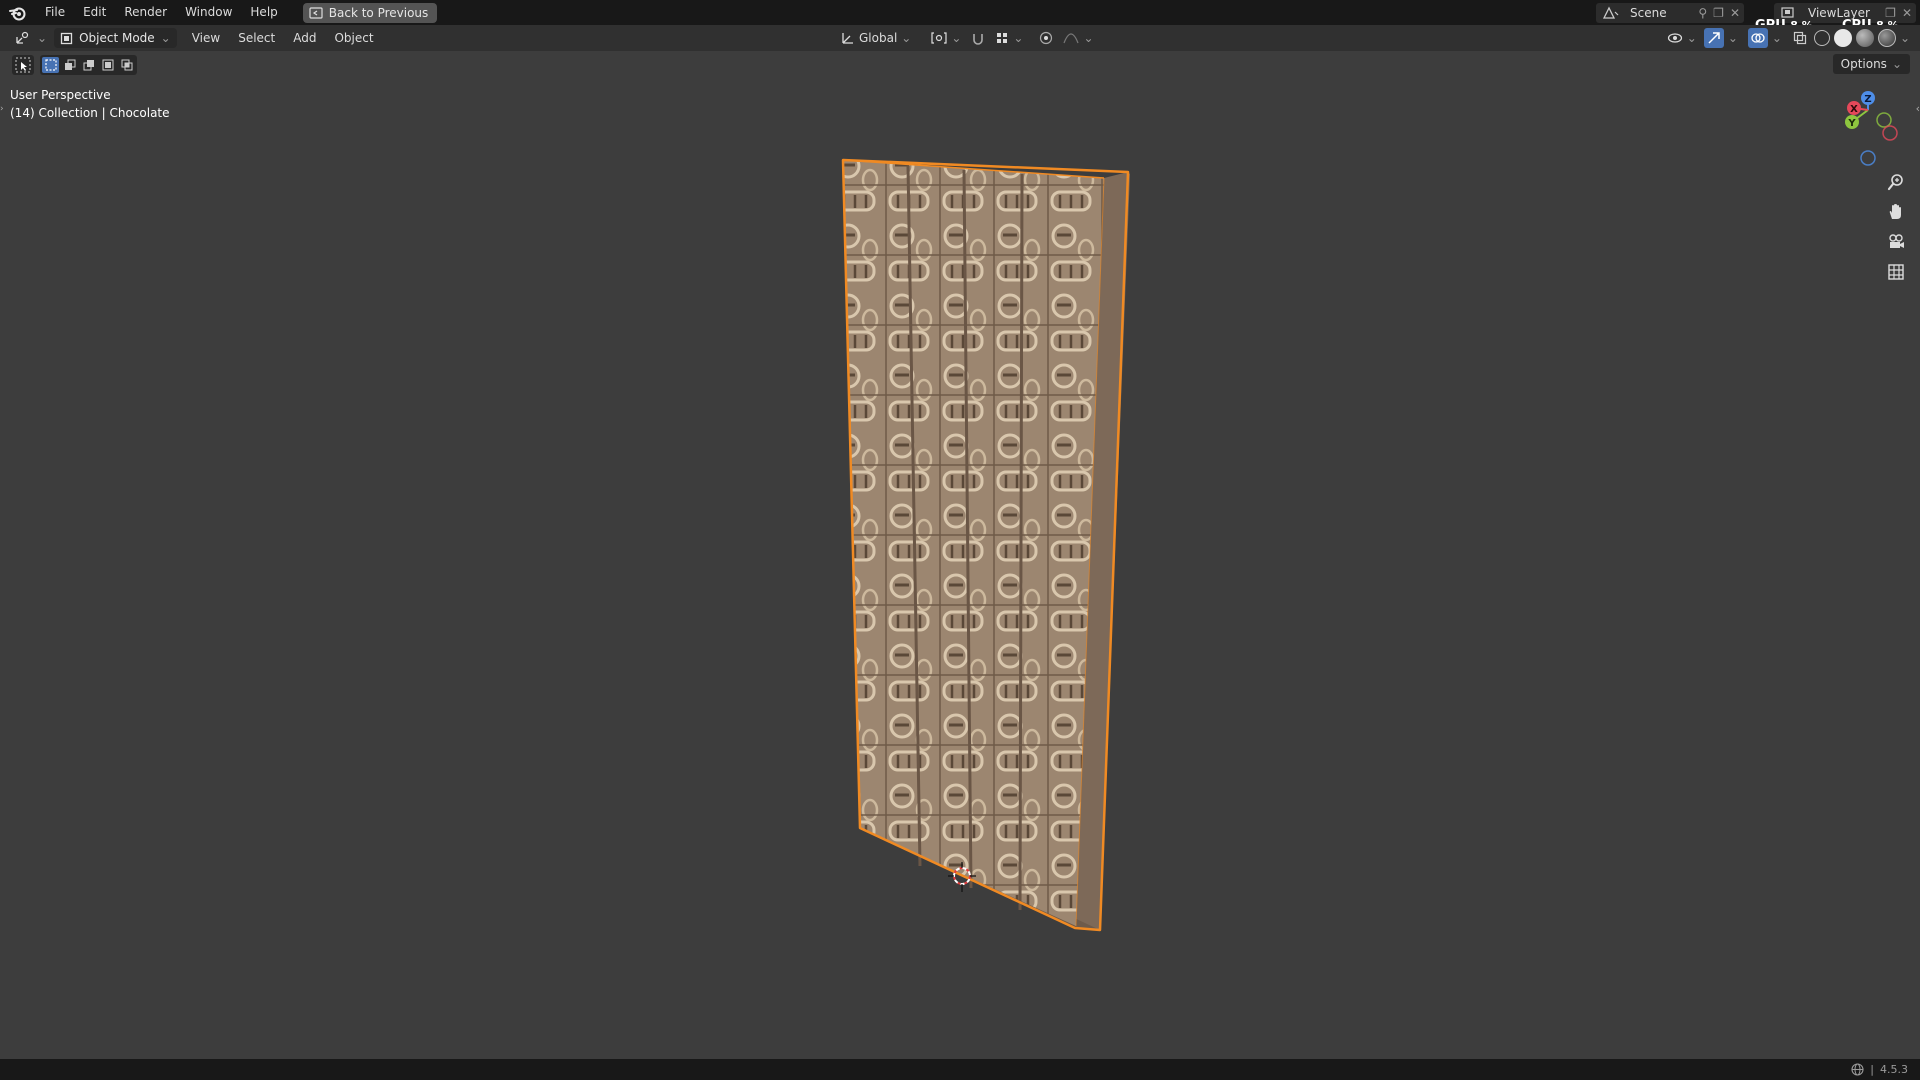 Image resolution: width=1920 pixels, height=1080 pixels. Describe the element at coordinates (946, 38) in the screenshot. I see `pivot-point-dropdown: ⌄` at that location.